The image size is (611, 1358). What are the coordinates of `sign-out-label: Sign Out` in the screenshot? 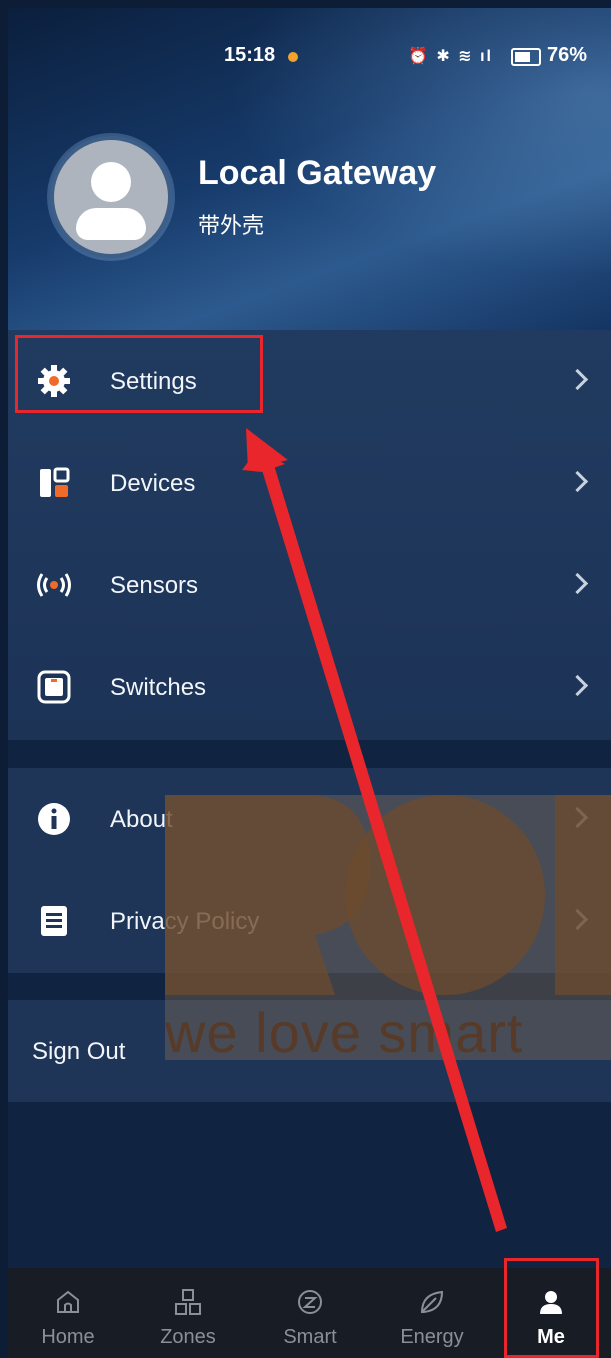 It's located at (79, 1051).